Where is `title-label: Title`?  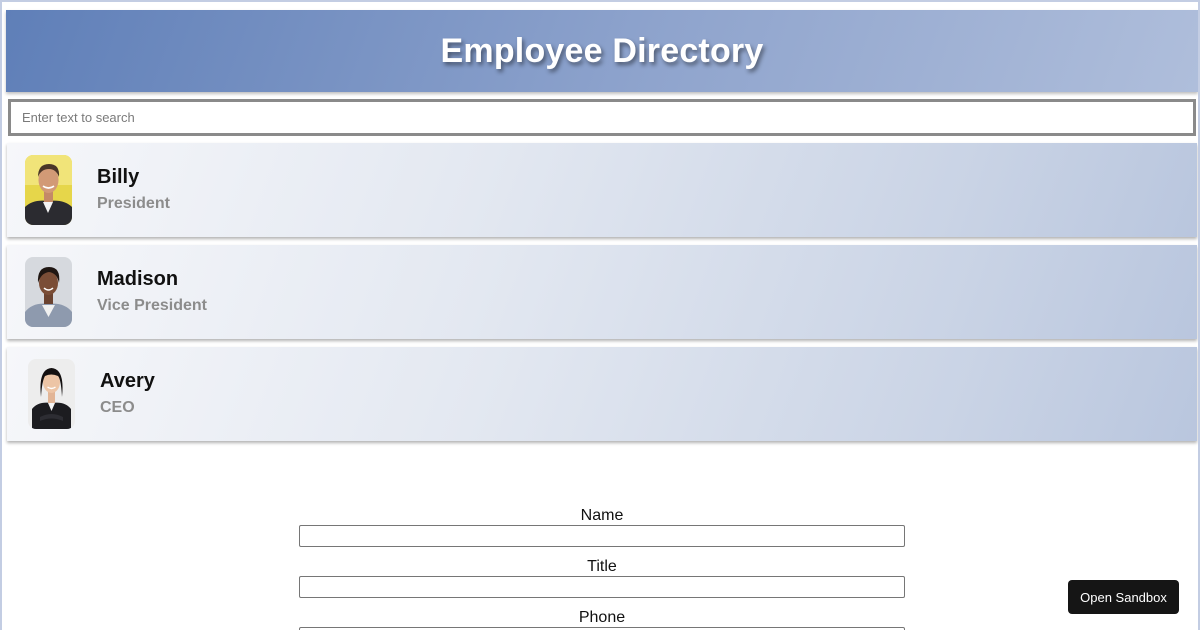 title-label: Title is located at coordinates (602, 566).